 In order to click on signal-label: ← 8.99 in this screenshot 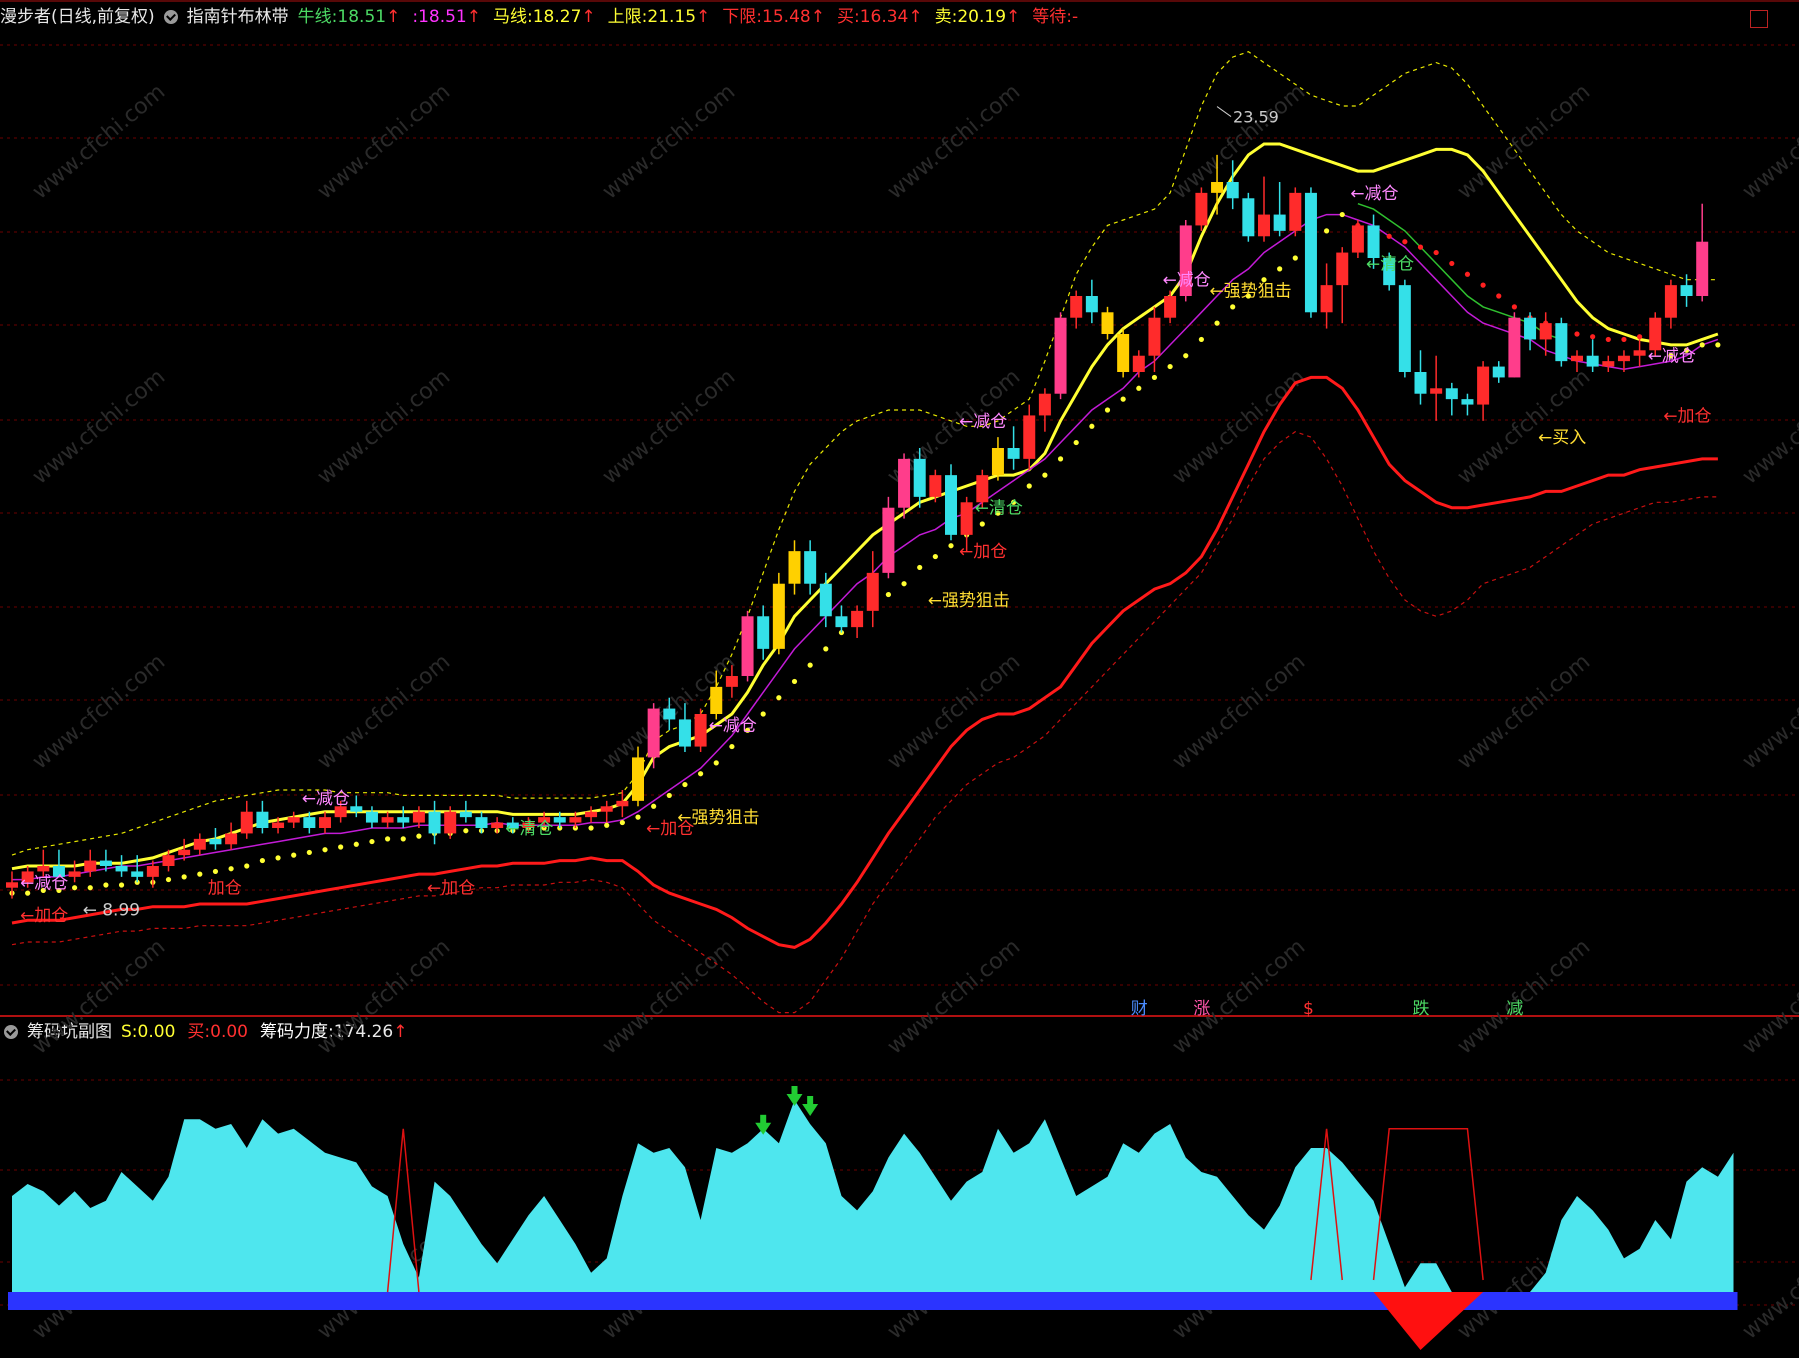, I will do `click(112, 910)`.